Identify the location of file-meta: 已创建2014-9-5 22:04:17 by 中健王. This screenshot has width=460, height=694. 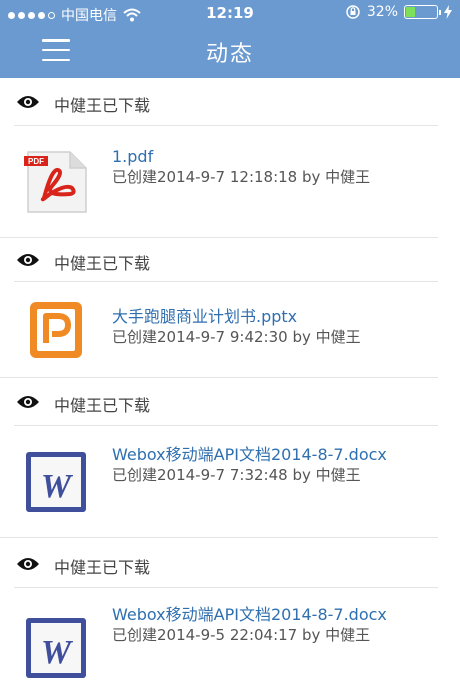
(241, 635).